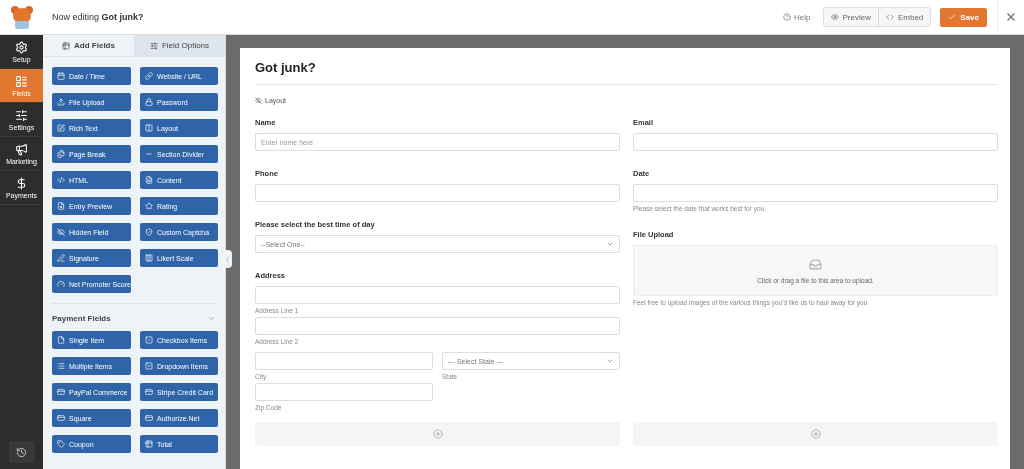 This screenshot has height=469, width=1024. Describe the element at coordinates (61, 340) in the screenshot. I see `file-icon` at that location.